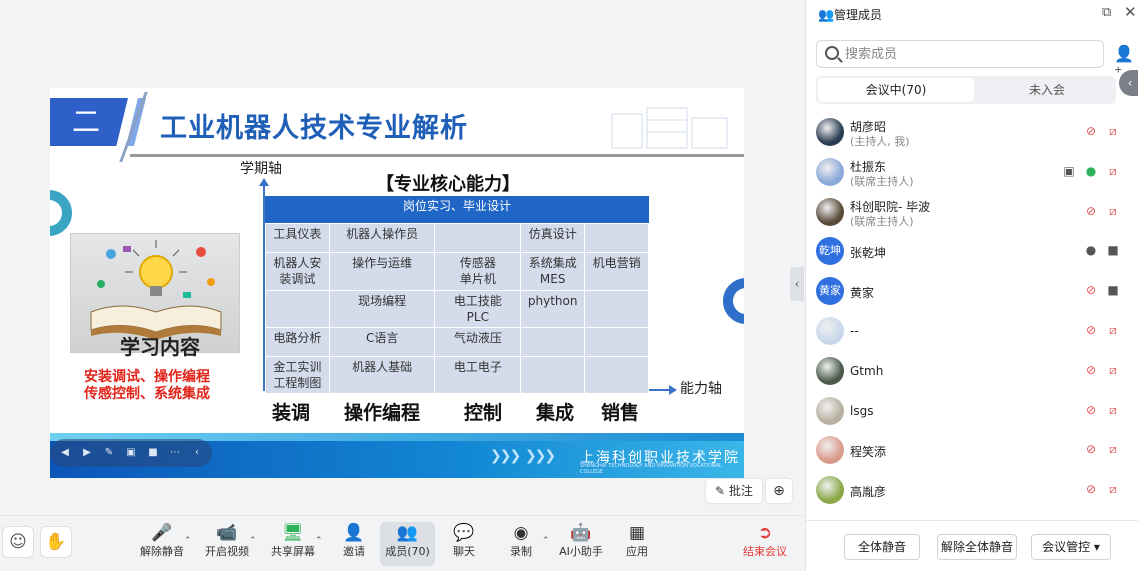 This screenshot has width=1138, height=571. I want to click on ability-grid-cell: 工具仪表, so click(297, 238).